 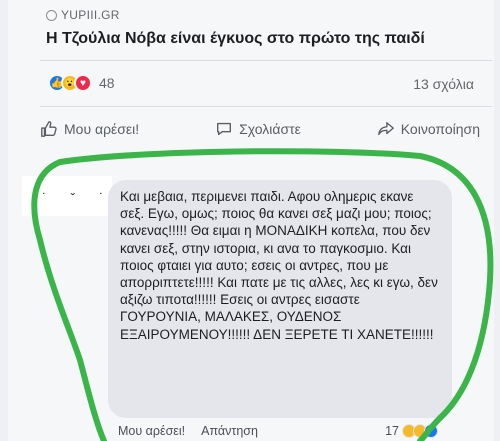 I want to click on comment-button-label: Σχολιάστε, so click(x=270, y=129).